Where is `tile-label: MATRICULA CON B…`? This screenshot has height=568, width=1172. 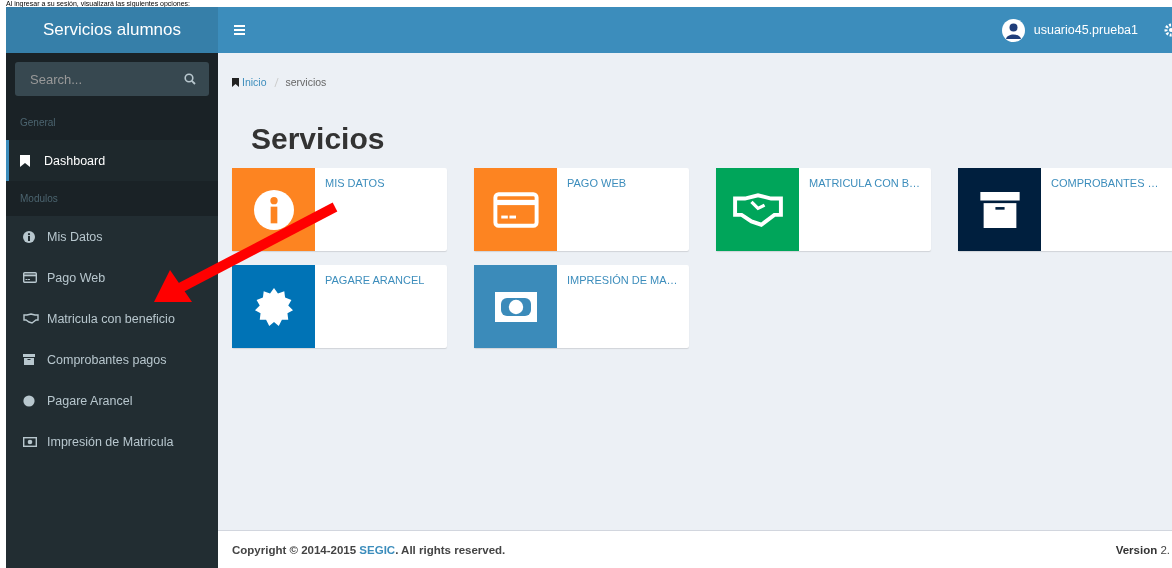
tile-label: MATRICULA CON B… is located at coordinates (864, 183).